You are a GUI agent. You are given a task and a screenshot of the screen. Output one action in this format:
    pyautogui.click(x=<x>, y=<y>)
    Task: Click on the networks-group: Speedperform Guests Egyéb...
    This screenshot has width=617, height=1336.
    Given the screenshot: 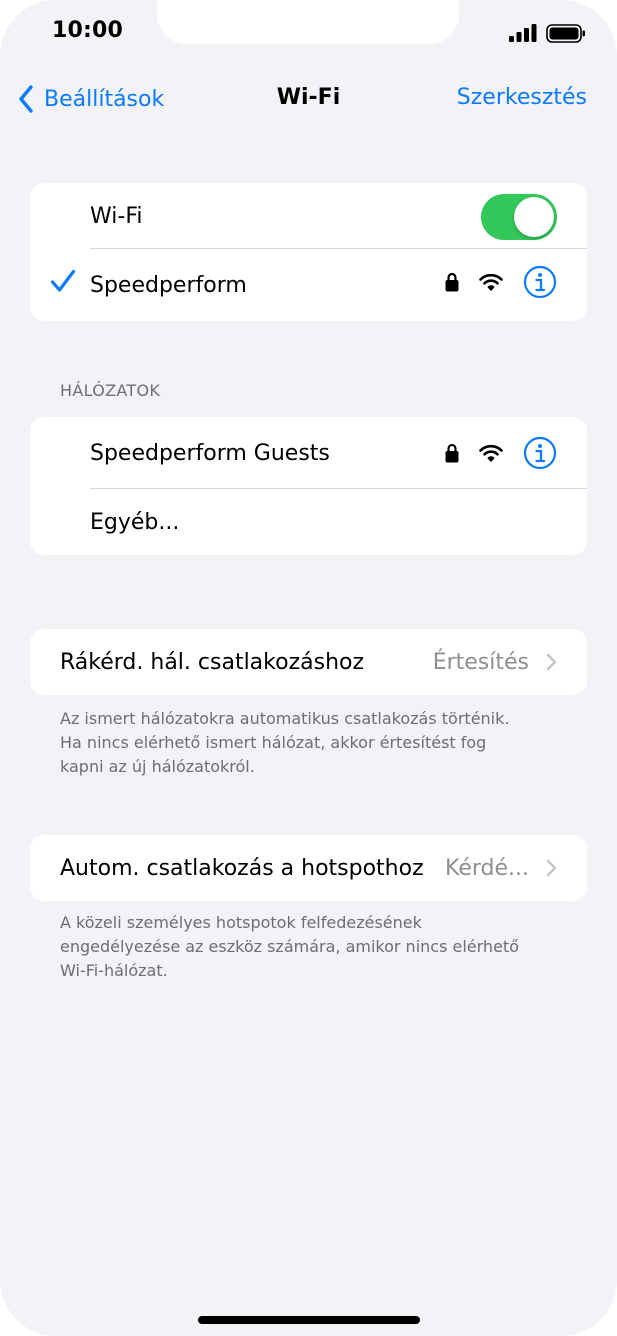 What is the action you would take?
    pyautogui.click(x=308, y=486)
    